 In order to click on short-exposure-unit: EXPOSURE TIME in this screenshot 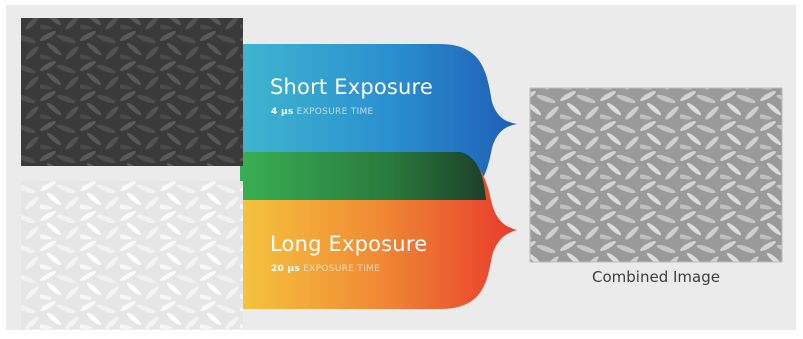, I will do `click(335, 112)`.